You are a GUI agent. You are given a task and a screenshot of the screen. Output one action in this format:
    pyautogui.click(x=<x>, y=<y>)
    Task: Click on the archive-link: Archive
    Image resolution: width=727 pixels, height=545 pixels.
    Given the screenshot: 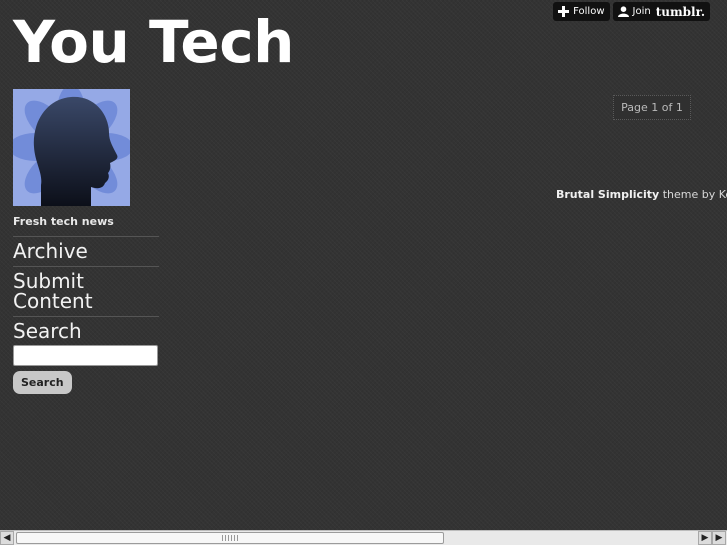 What is the action you would take?
    pyautogui.click(x=86, y=252)
    